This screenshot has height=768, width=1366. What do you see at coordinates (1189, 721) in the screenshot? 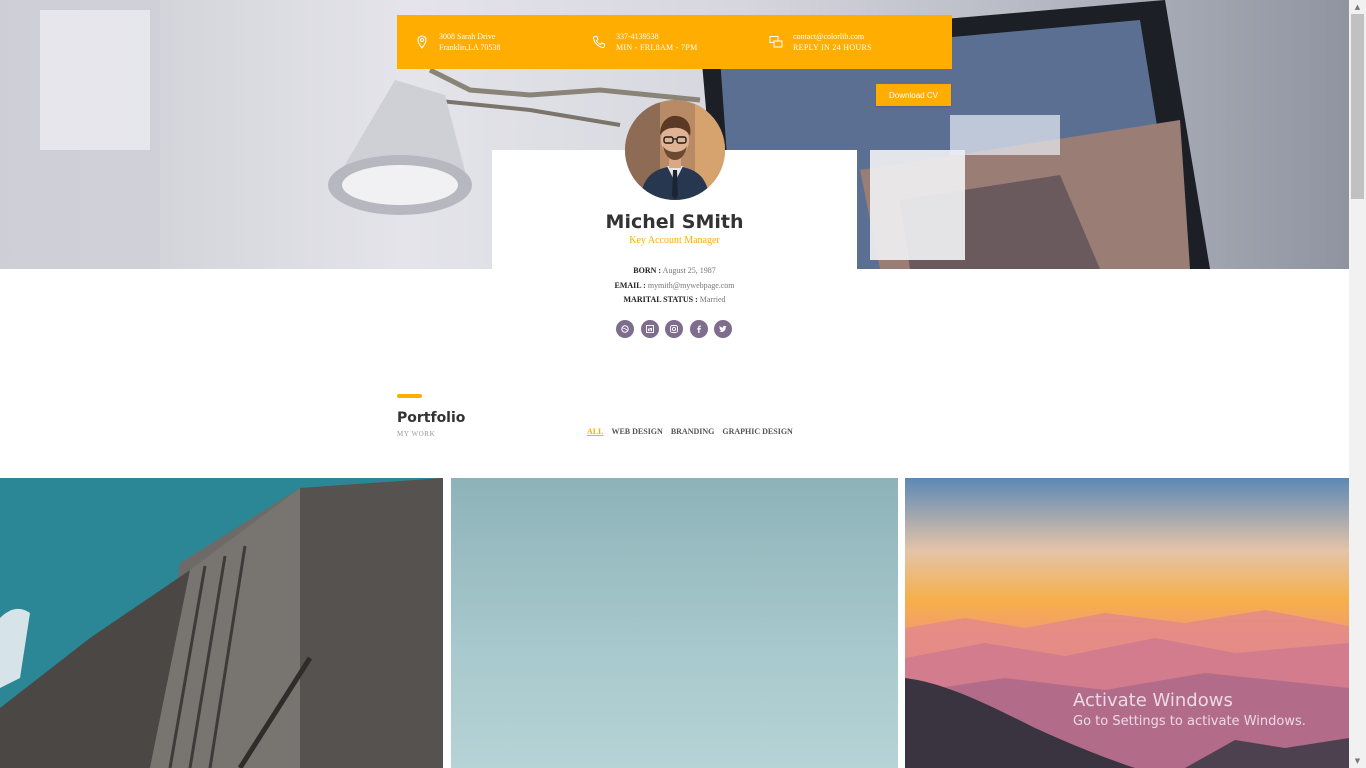
I see `watermark-subtitle: Go to Settings to activate Windows.` at bounding box center [1189, 721].